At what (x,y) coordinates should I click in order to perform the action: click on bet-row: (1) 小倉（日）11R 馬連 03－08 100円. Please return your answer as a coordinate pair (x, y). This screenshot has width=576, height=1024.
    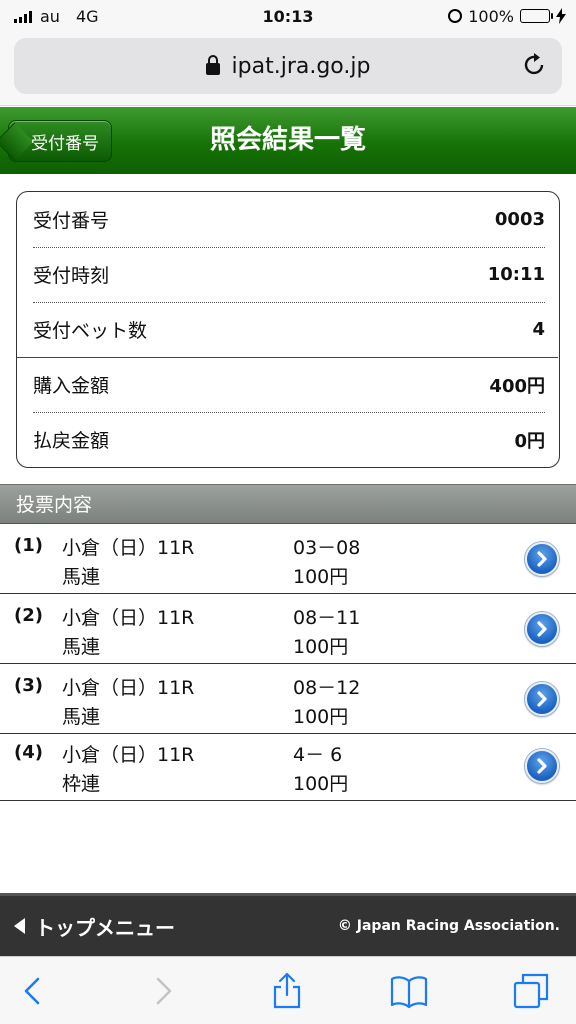
    Looking at the image, I should click on (288, 559).